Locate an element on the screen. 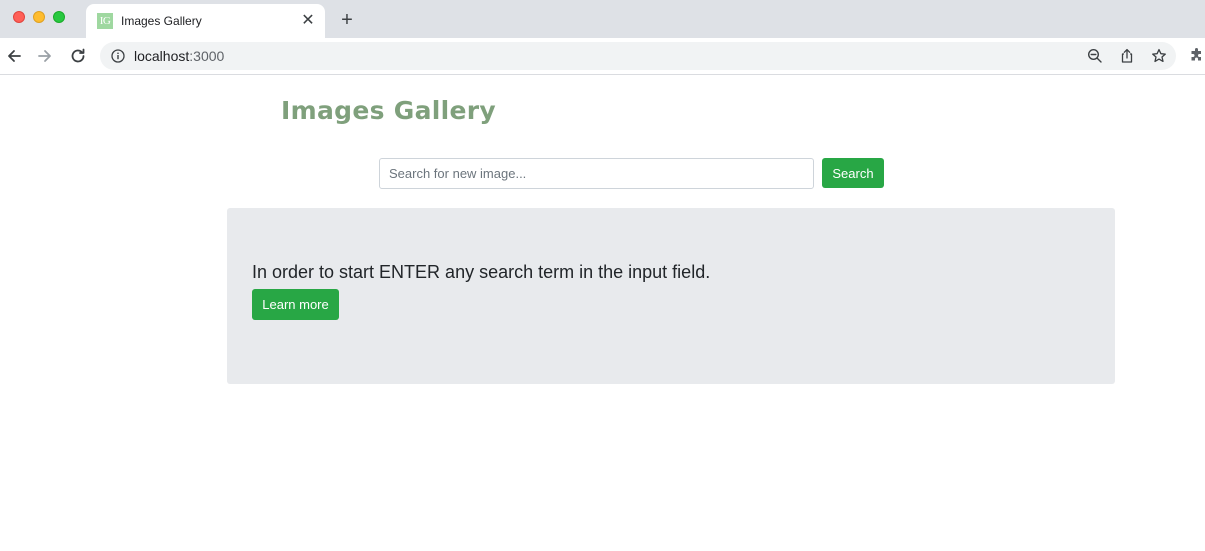 The image size is (1205, 551). forward-icon is located at coordinates (45, 56).